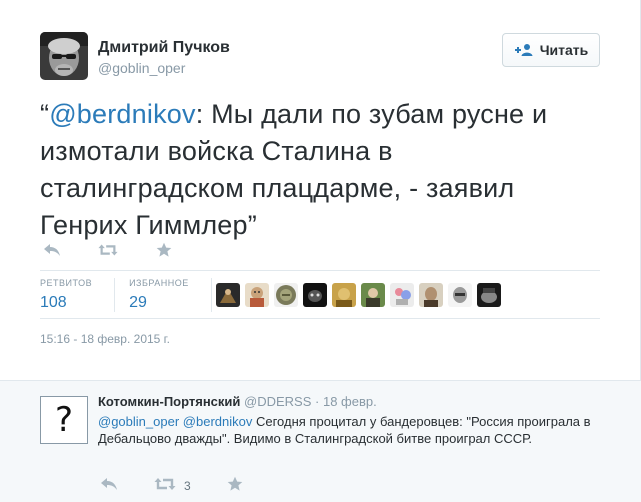  I want to click on reply-retweet-button: 3, so click(172, 485).